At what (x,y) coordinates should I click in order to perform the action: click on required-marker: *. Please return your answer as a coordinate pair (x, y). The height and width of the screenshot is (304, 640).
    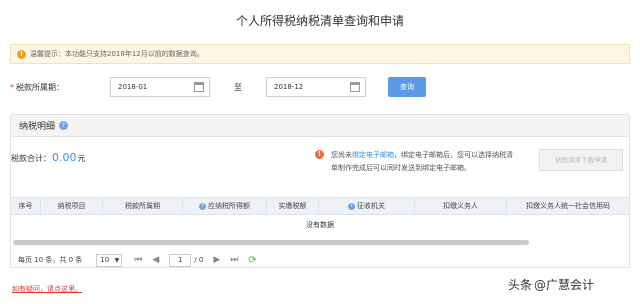
    Looking at the image, I should click on (12, 87).